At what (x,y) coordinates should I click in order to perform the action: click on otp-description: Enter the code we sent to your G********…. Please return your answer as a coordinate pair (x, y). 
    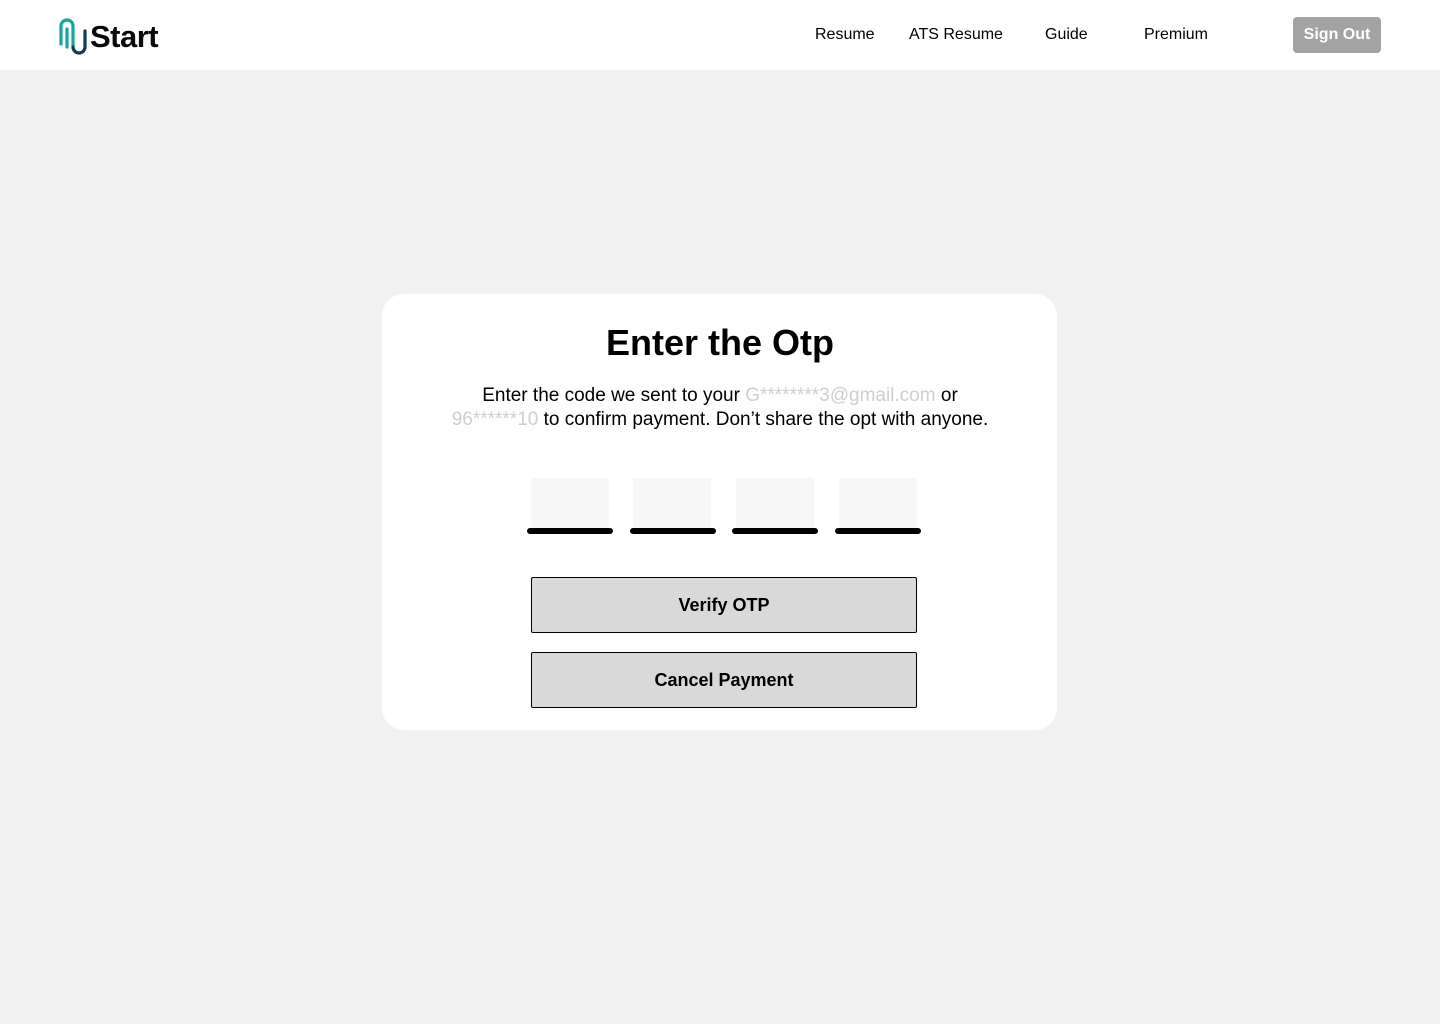
    Looking at the image, I should click on (720, 408).